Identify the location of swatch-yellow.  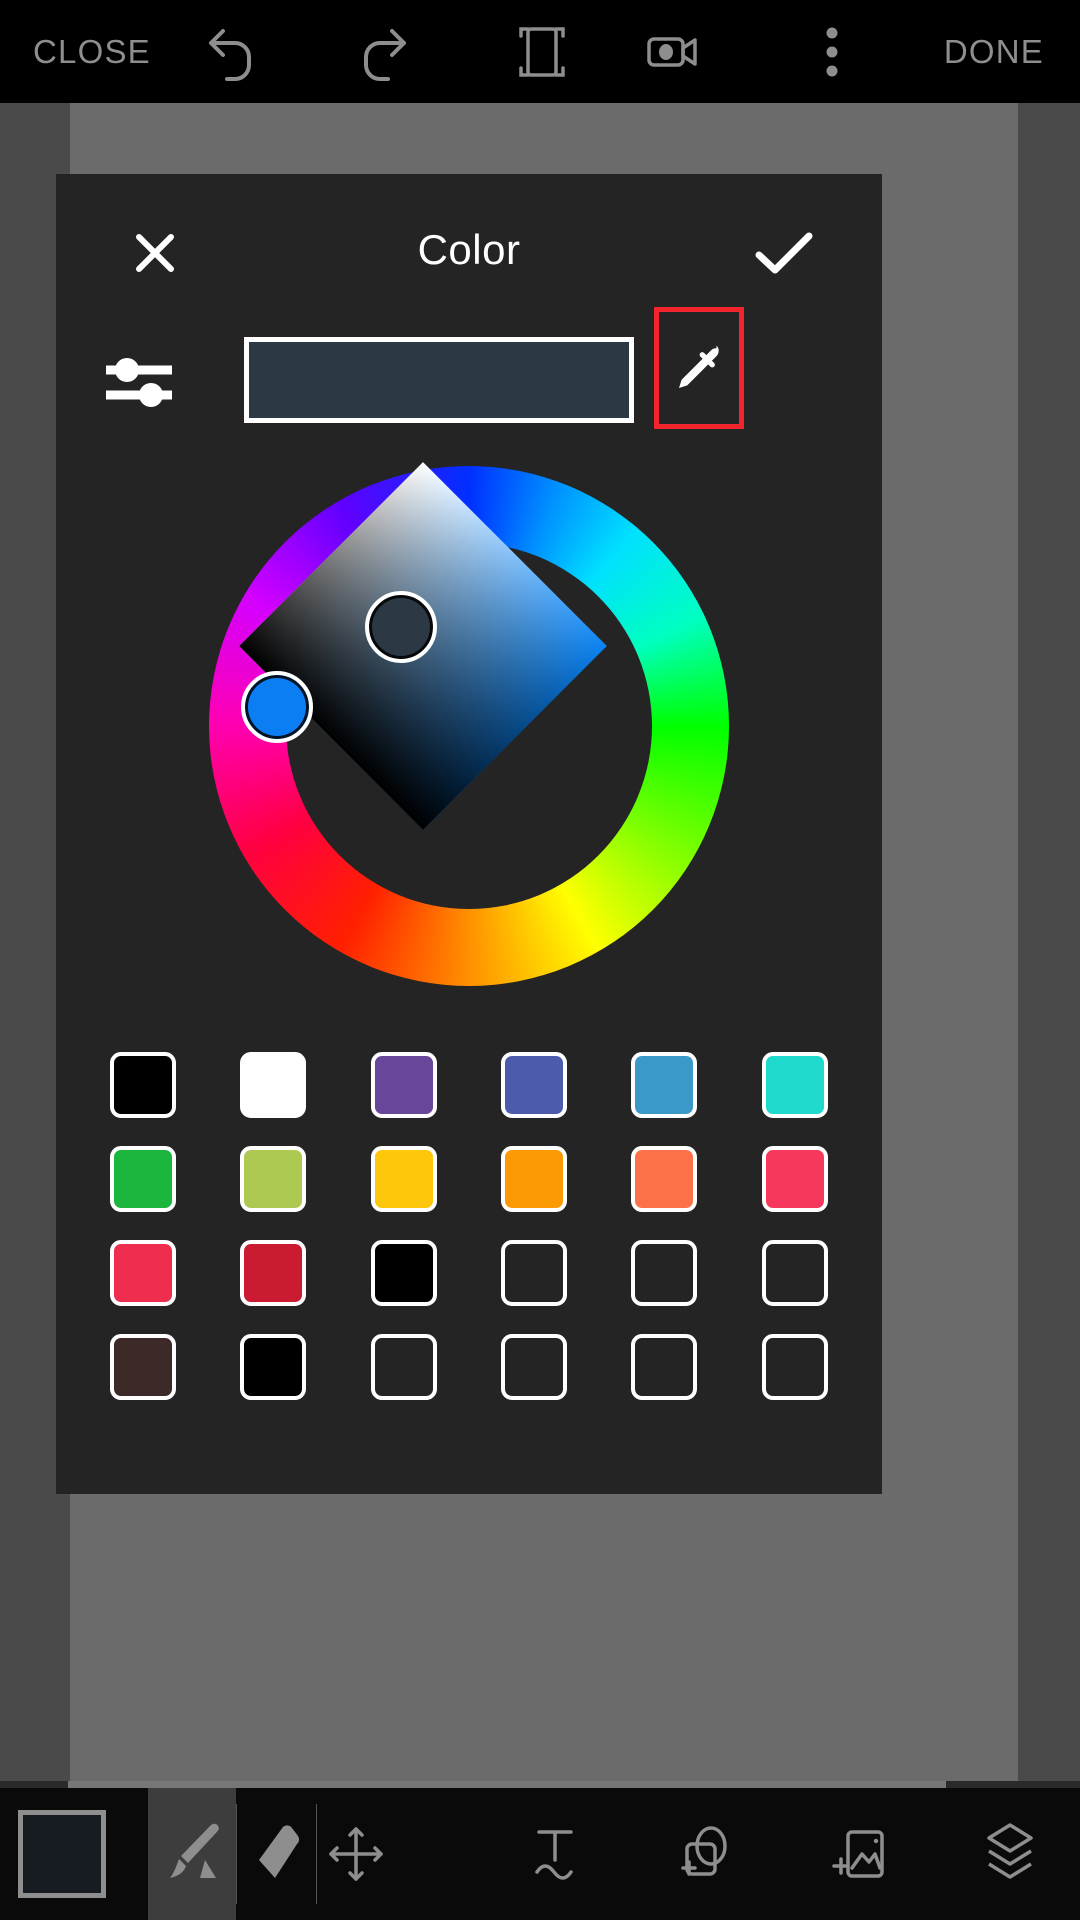
(403, 1179).